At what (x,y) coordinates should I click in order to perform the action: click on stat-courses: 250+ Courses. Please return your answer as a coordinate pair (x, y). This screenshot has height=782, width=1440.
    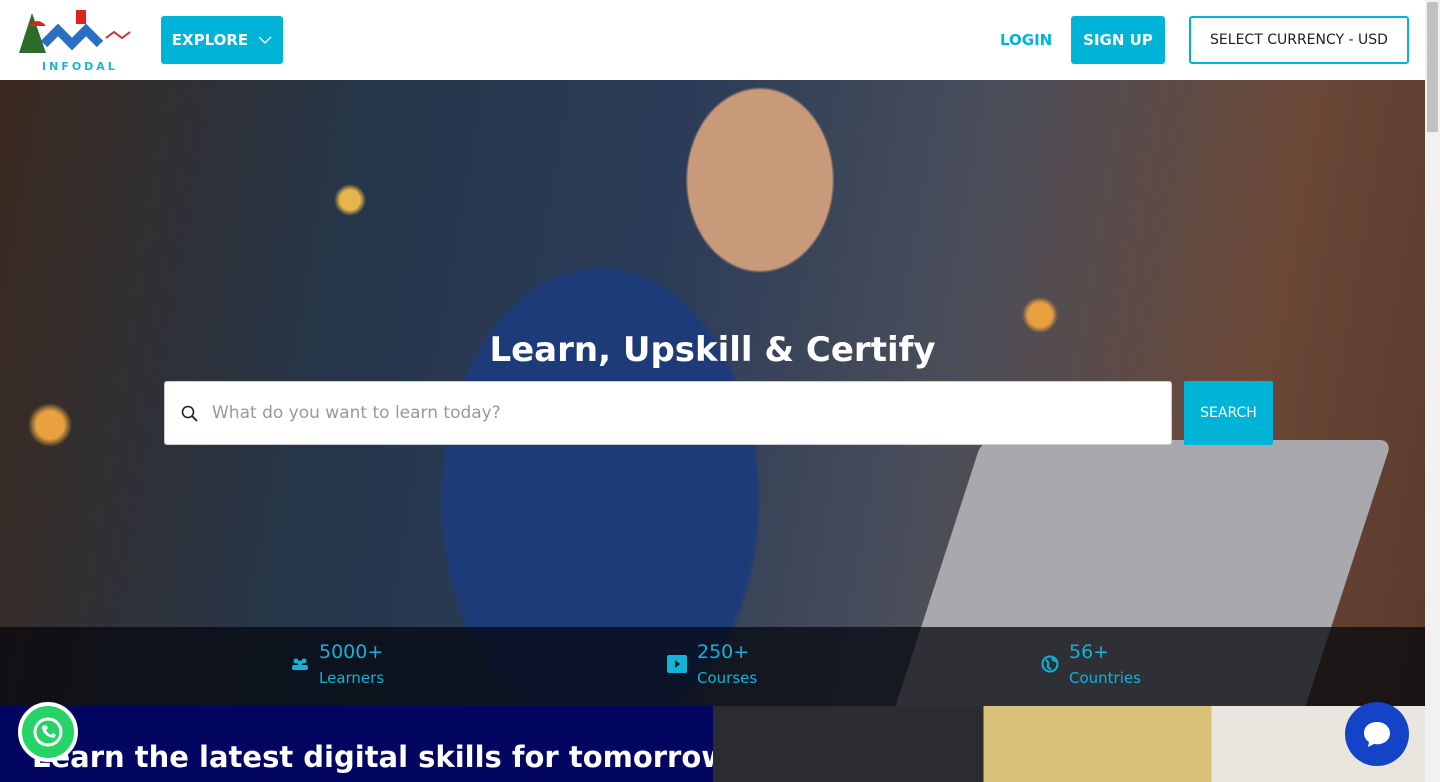
    Looking at the image, I should click on (712, 664).